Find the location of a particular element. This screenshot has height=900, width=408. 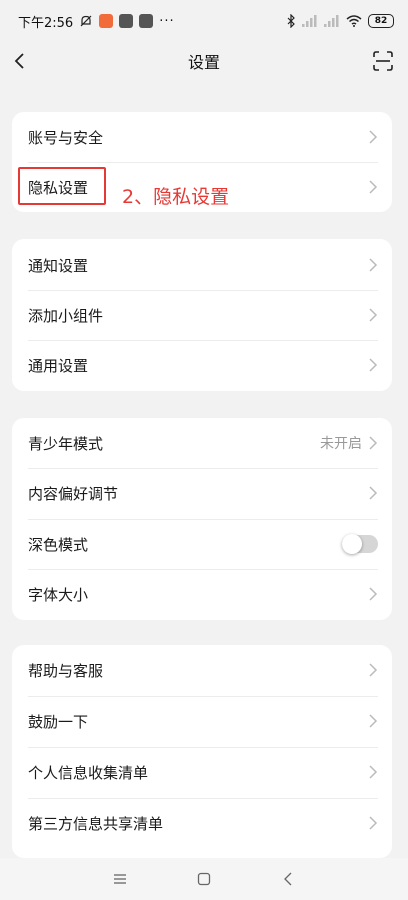

settings-item-label: 通用设置 is located at coordinates (58, 365).